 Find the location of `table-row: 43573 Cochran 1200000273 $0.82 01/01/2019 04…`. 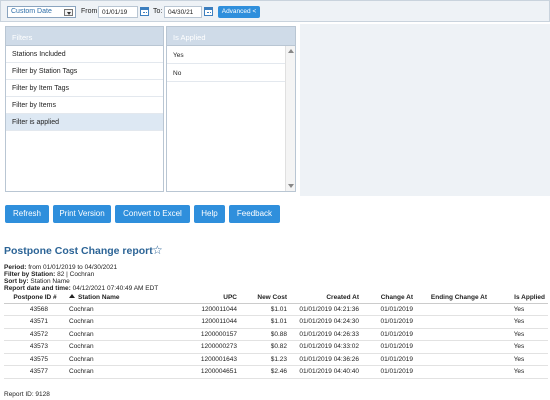

table-row: 43573 Cochran 1200000273 $0.82 01/01/2019 04… is located at coordinates (276, 347).